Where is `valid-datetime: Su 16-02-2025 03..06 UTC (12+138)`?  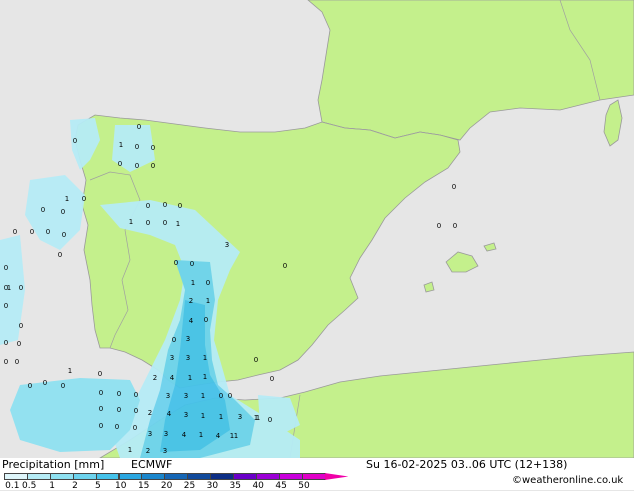 valid-datetime: Su 16-02-2025 03..06 UTC (12+138) is located at coordinates (467, 464).